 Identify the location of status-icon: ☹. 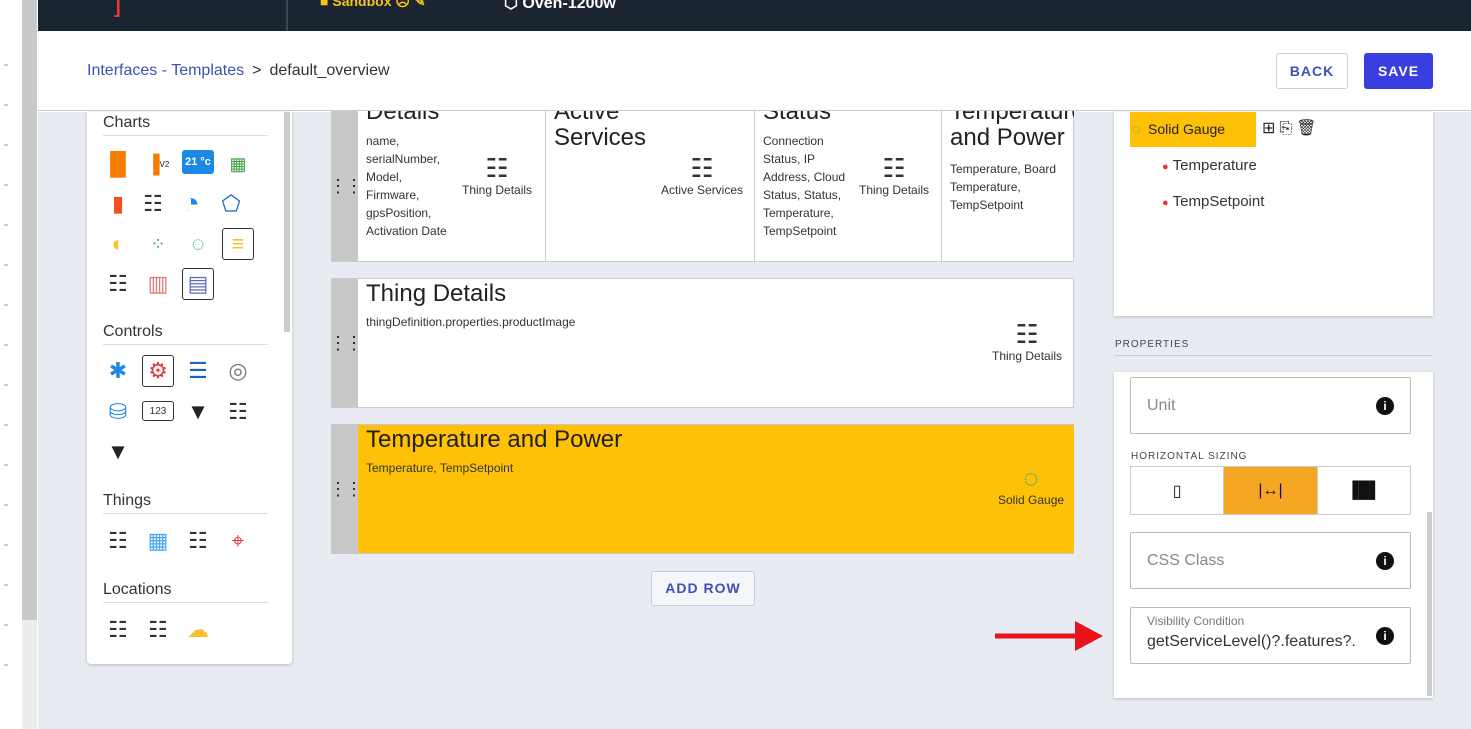
(402, 4).